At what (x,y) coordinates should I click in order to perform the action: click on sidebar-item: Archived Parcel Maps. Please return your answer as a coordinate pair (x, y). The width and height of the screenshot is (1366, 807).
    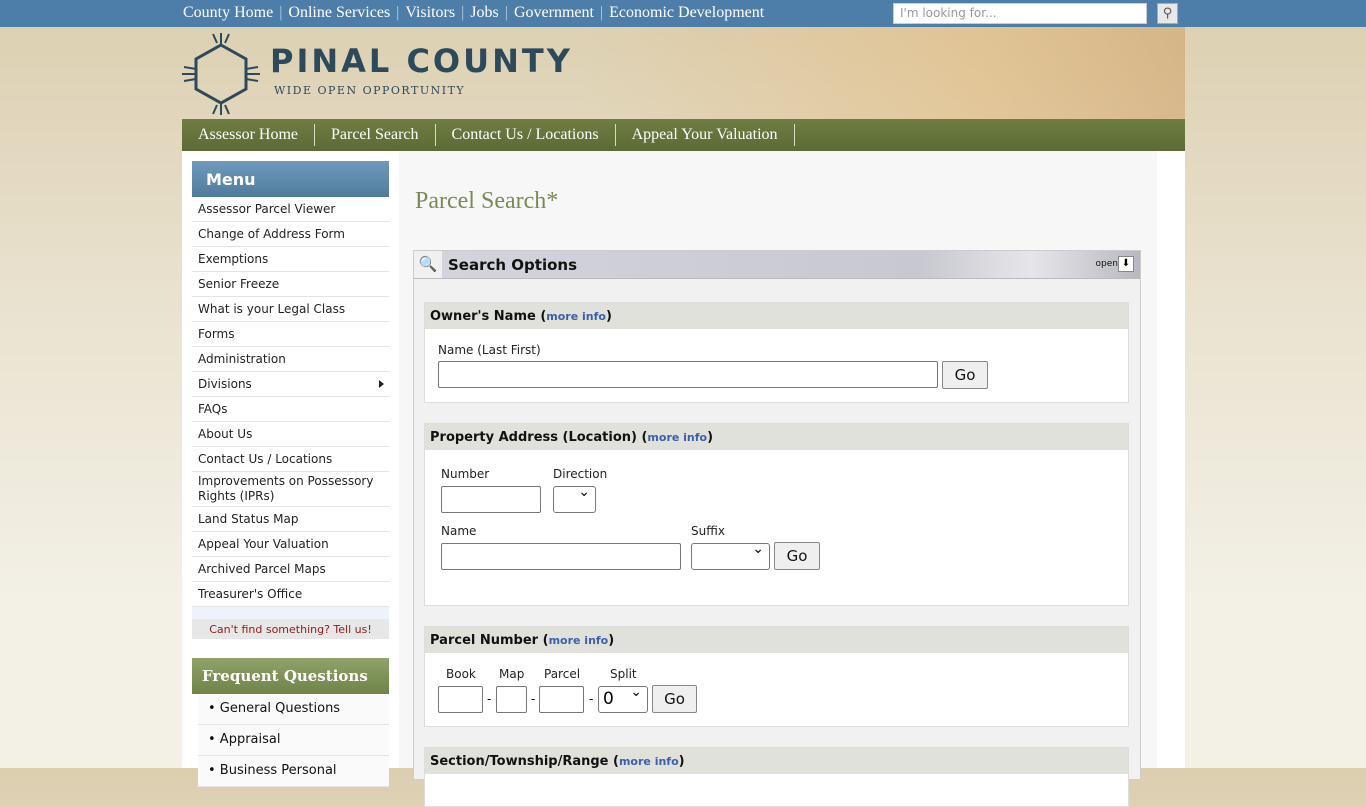
    Looking at the image, I should click on (290, 569).